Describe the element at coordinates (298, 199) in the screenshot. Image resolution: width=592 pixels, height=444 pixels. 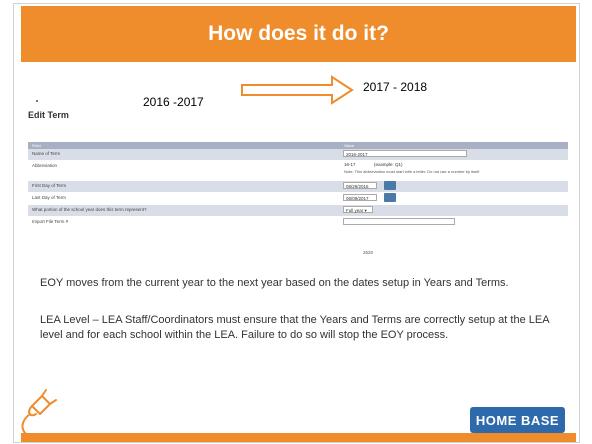
I see `form-row-last-day: Last Day of Term 06/09/2017` at that location.